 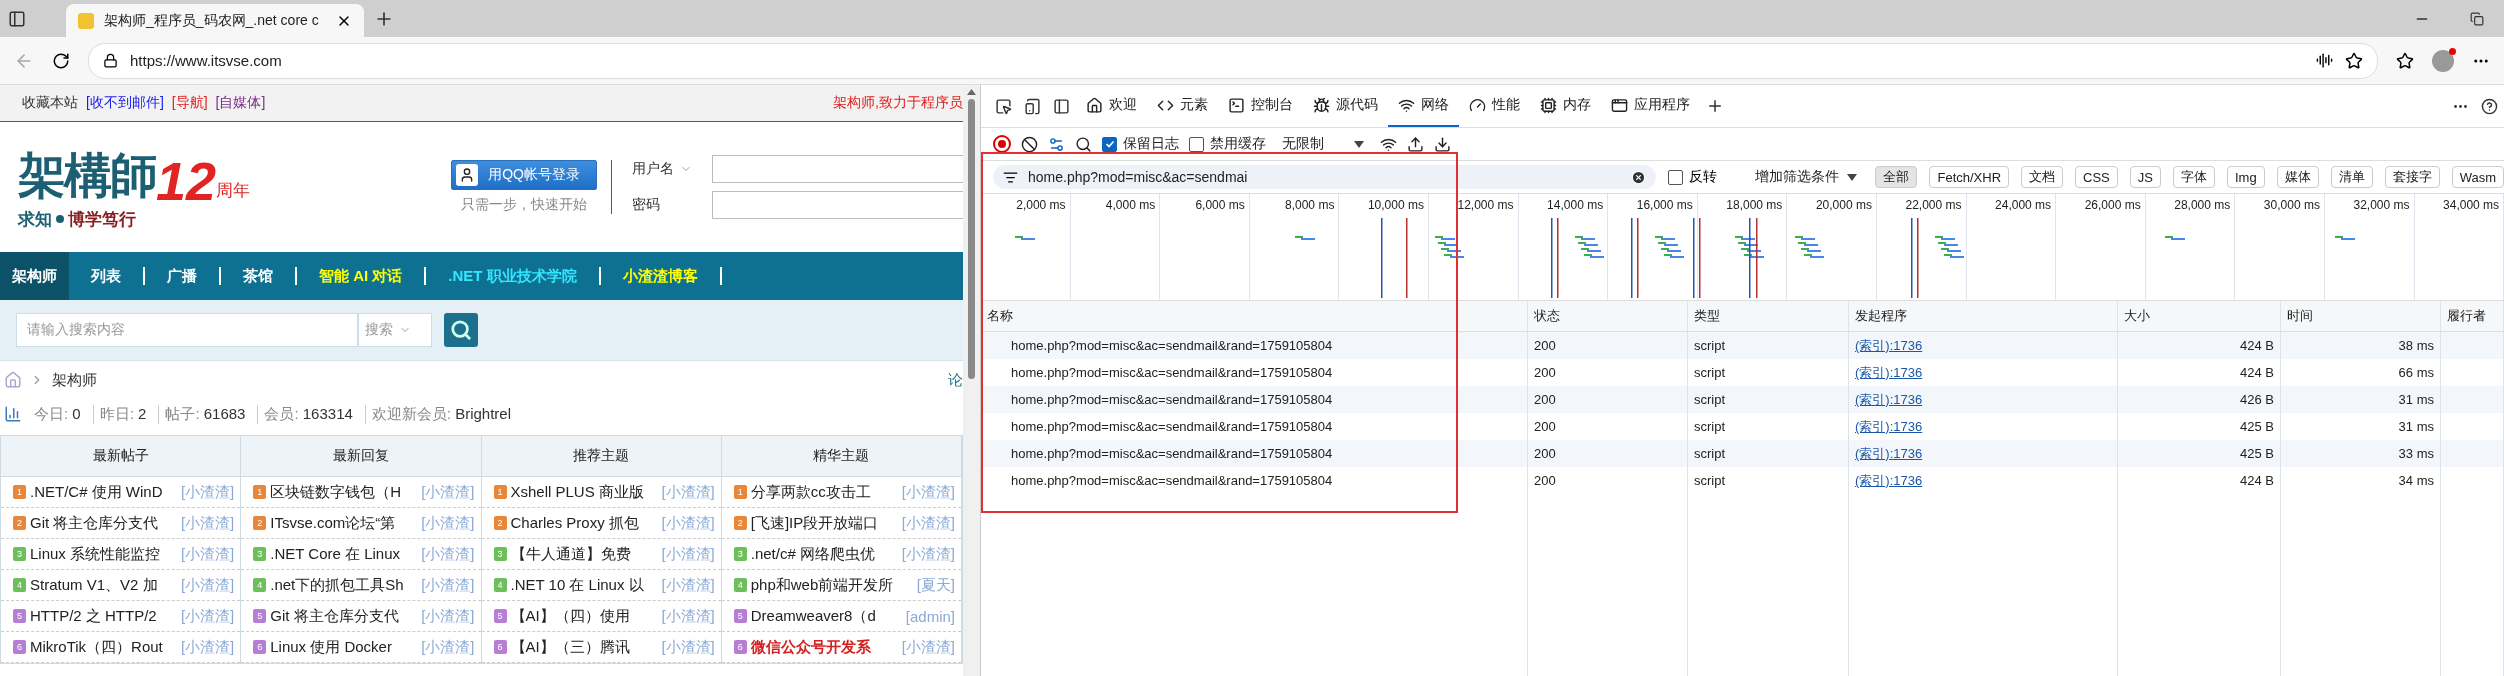 What do you see at coordinates (2361, 316) in the screenshot?
I see `column-header: 时间` at bounding box center [2361, 316].